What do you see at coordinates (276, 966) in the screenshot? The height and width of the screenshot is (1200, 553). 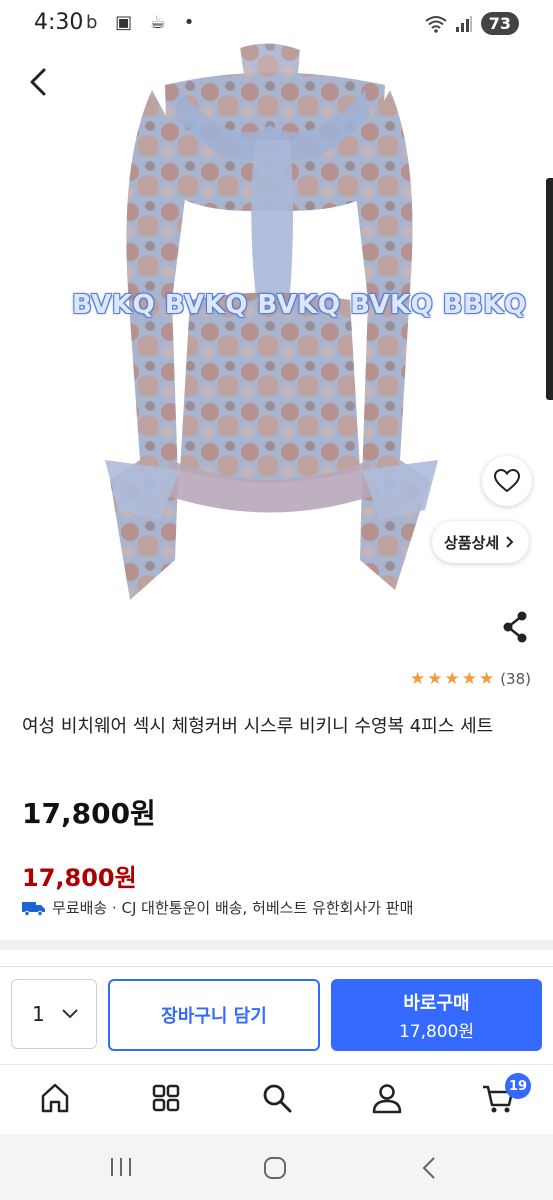 I see `divider-line` at bounding box center [276, 966].